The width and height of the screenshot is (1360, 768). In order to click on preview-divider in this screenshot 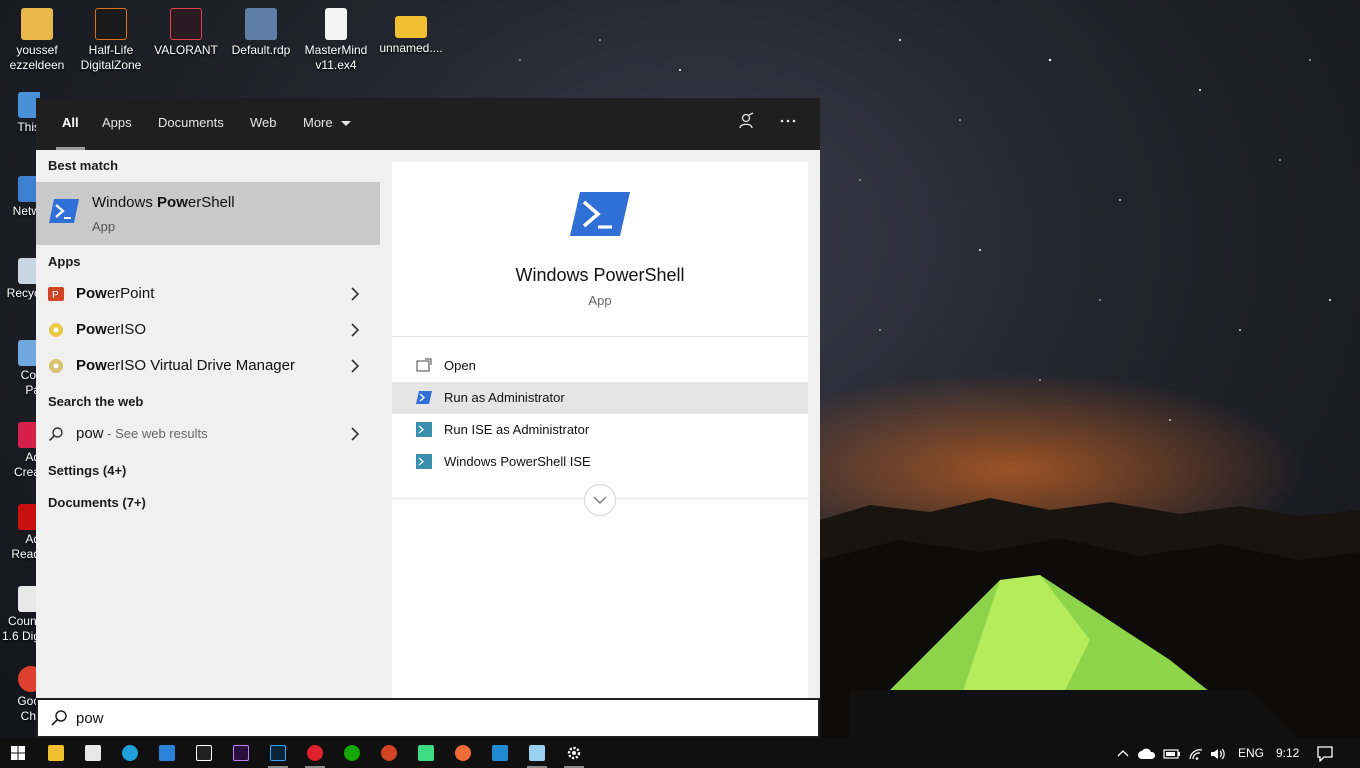, I will do `click(600, 336)`.